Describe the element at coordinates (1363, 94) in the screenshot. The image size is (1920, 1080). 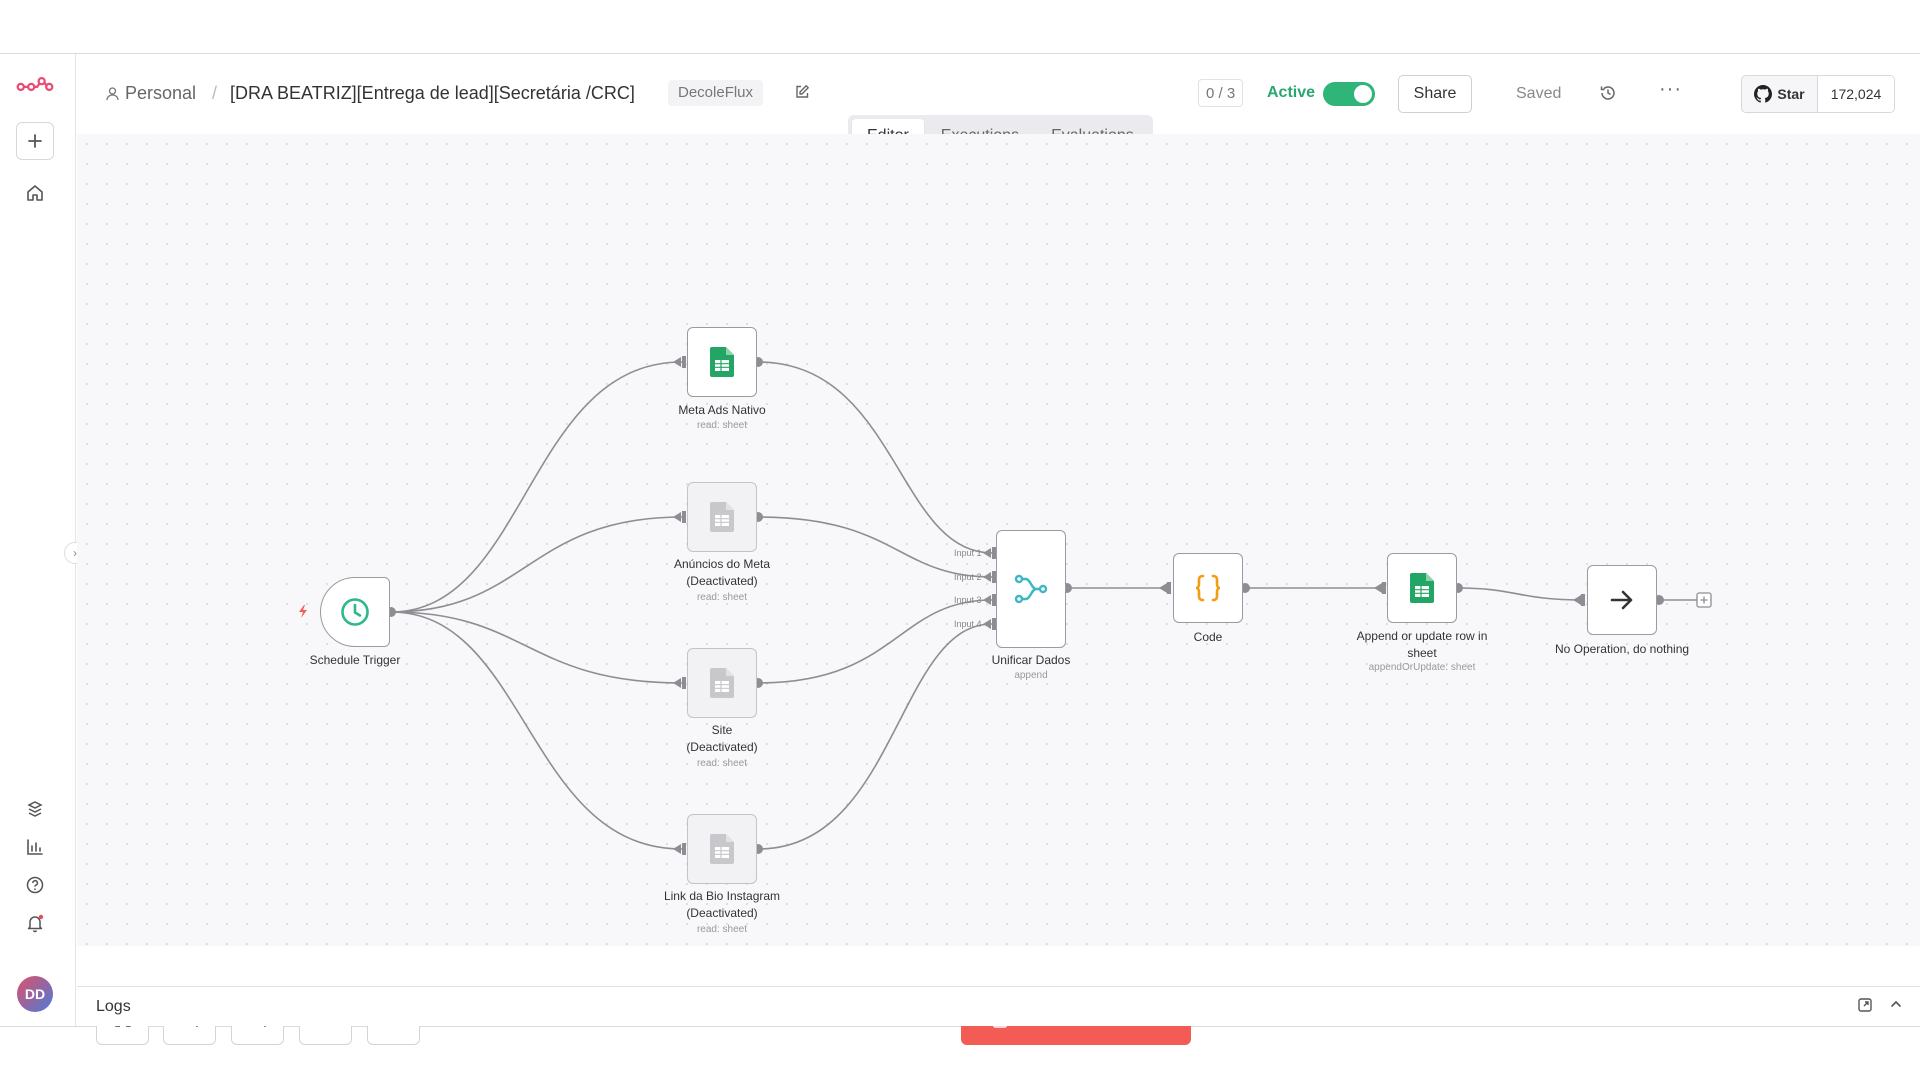
I see `toggle-knob` at that location.